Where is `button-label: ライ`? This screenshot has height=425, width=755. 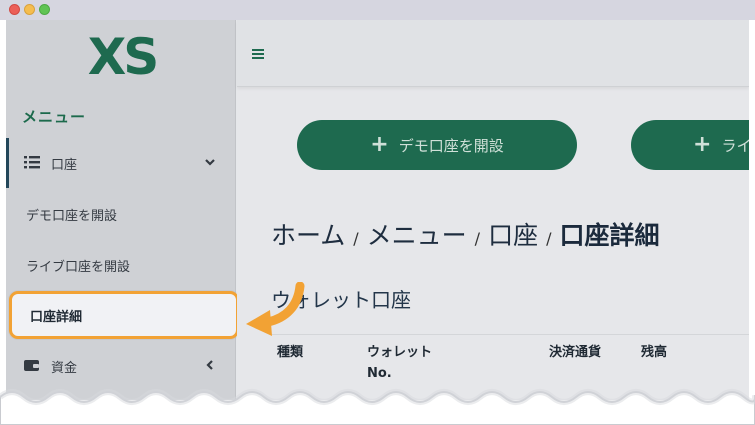 button-label: ライ is located at coordinates (735, 145).